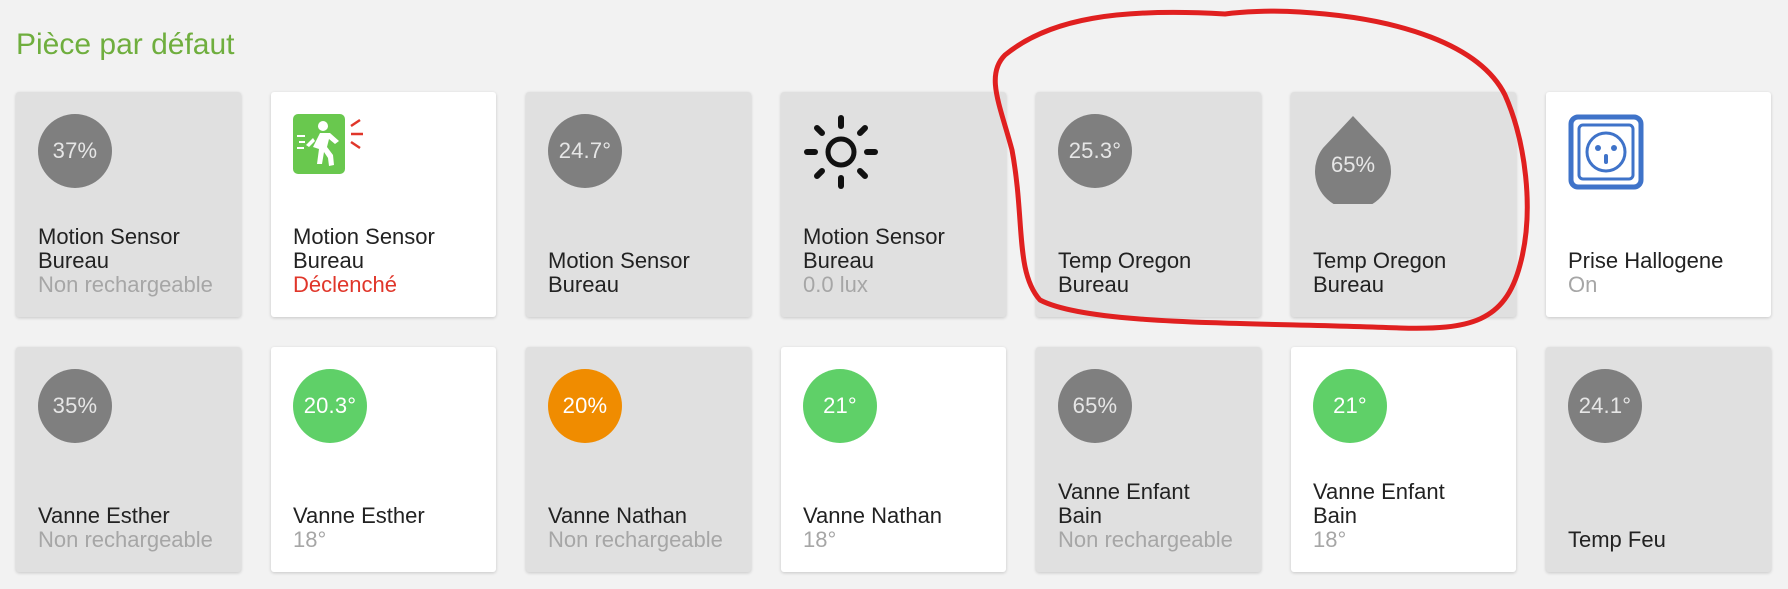 The width and height of the screenshot is (1788, 589). I want to click on device-tile: 24.1° Temp Feu, so click(1658, 459).